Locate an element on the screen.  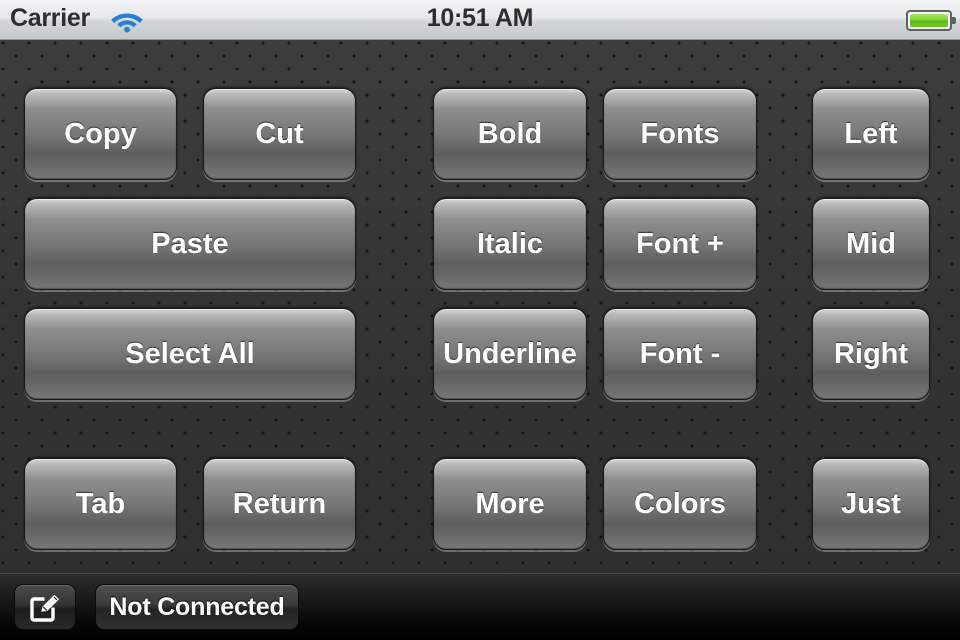
button-label: Font + is located at coordinates (680, 243).